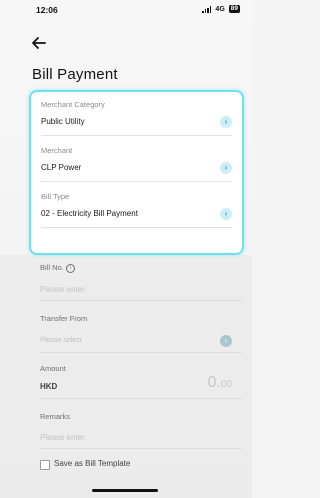  I want to click on status-indicators: 4G 89, so click(221, 9).